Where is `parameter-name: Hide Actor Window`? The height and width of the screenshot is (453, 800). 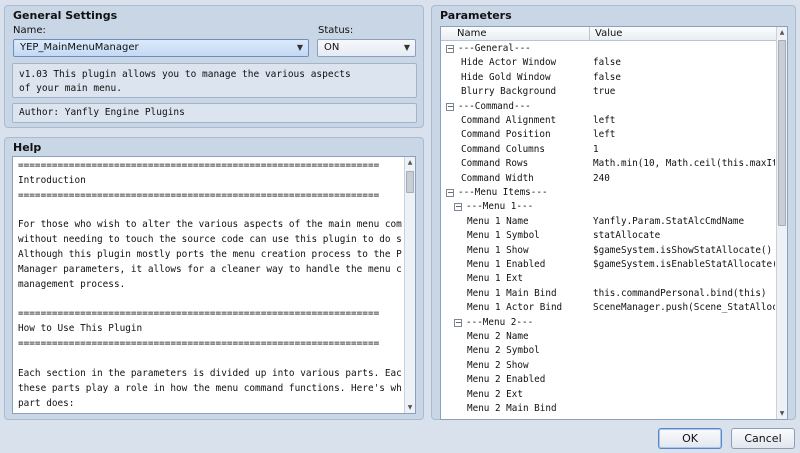 parameter-name: Hide Actor Window is located at coordinates (509, 63).